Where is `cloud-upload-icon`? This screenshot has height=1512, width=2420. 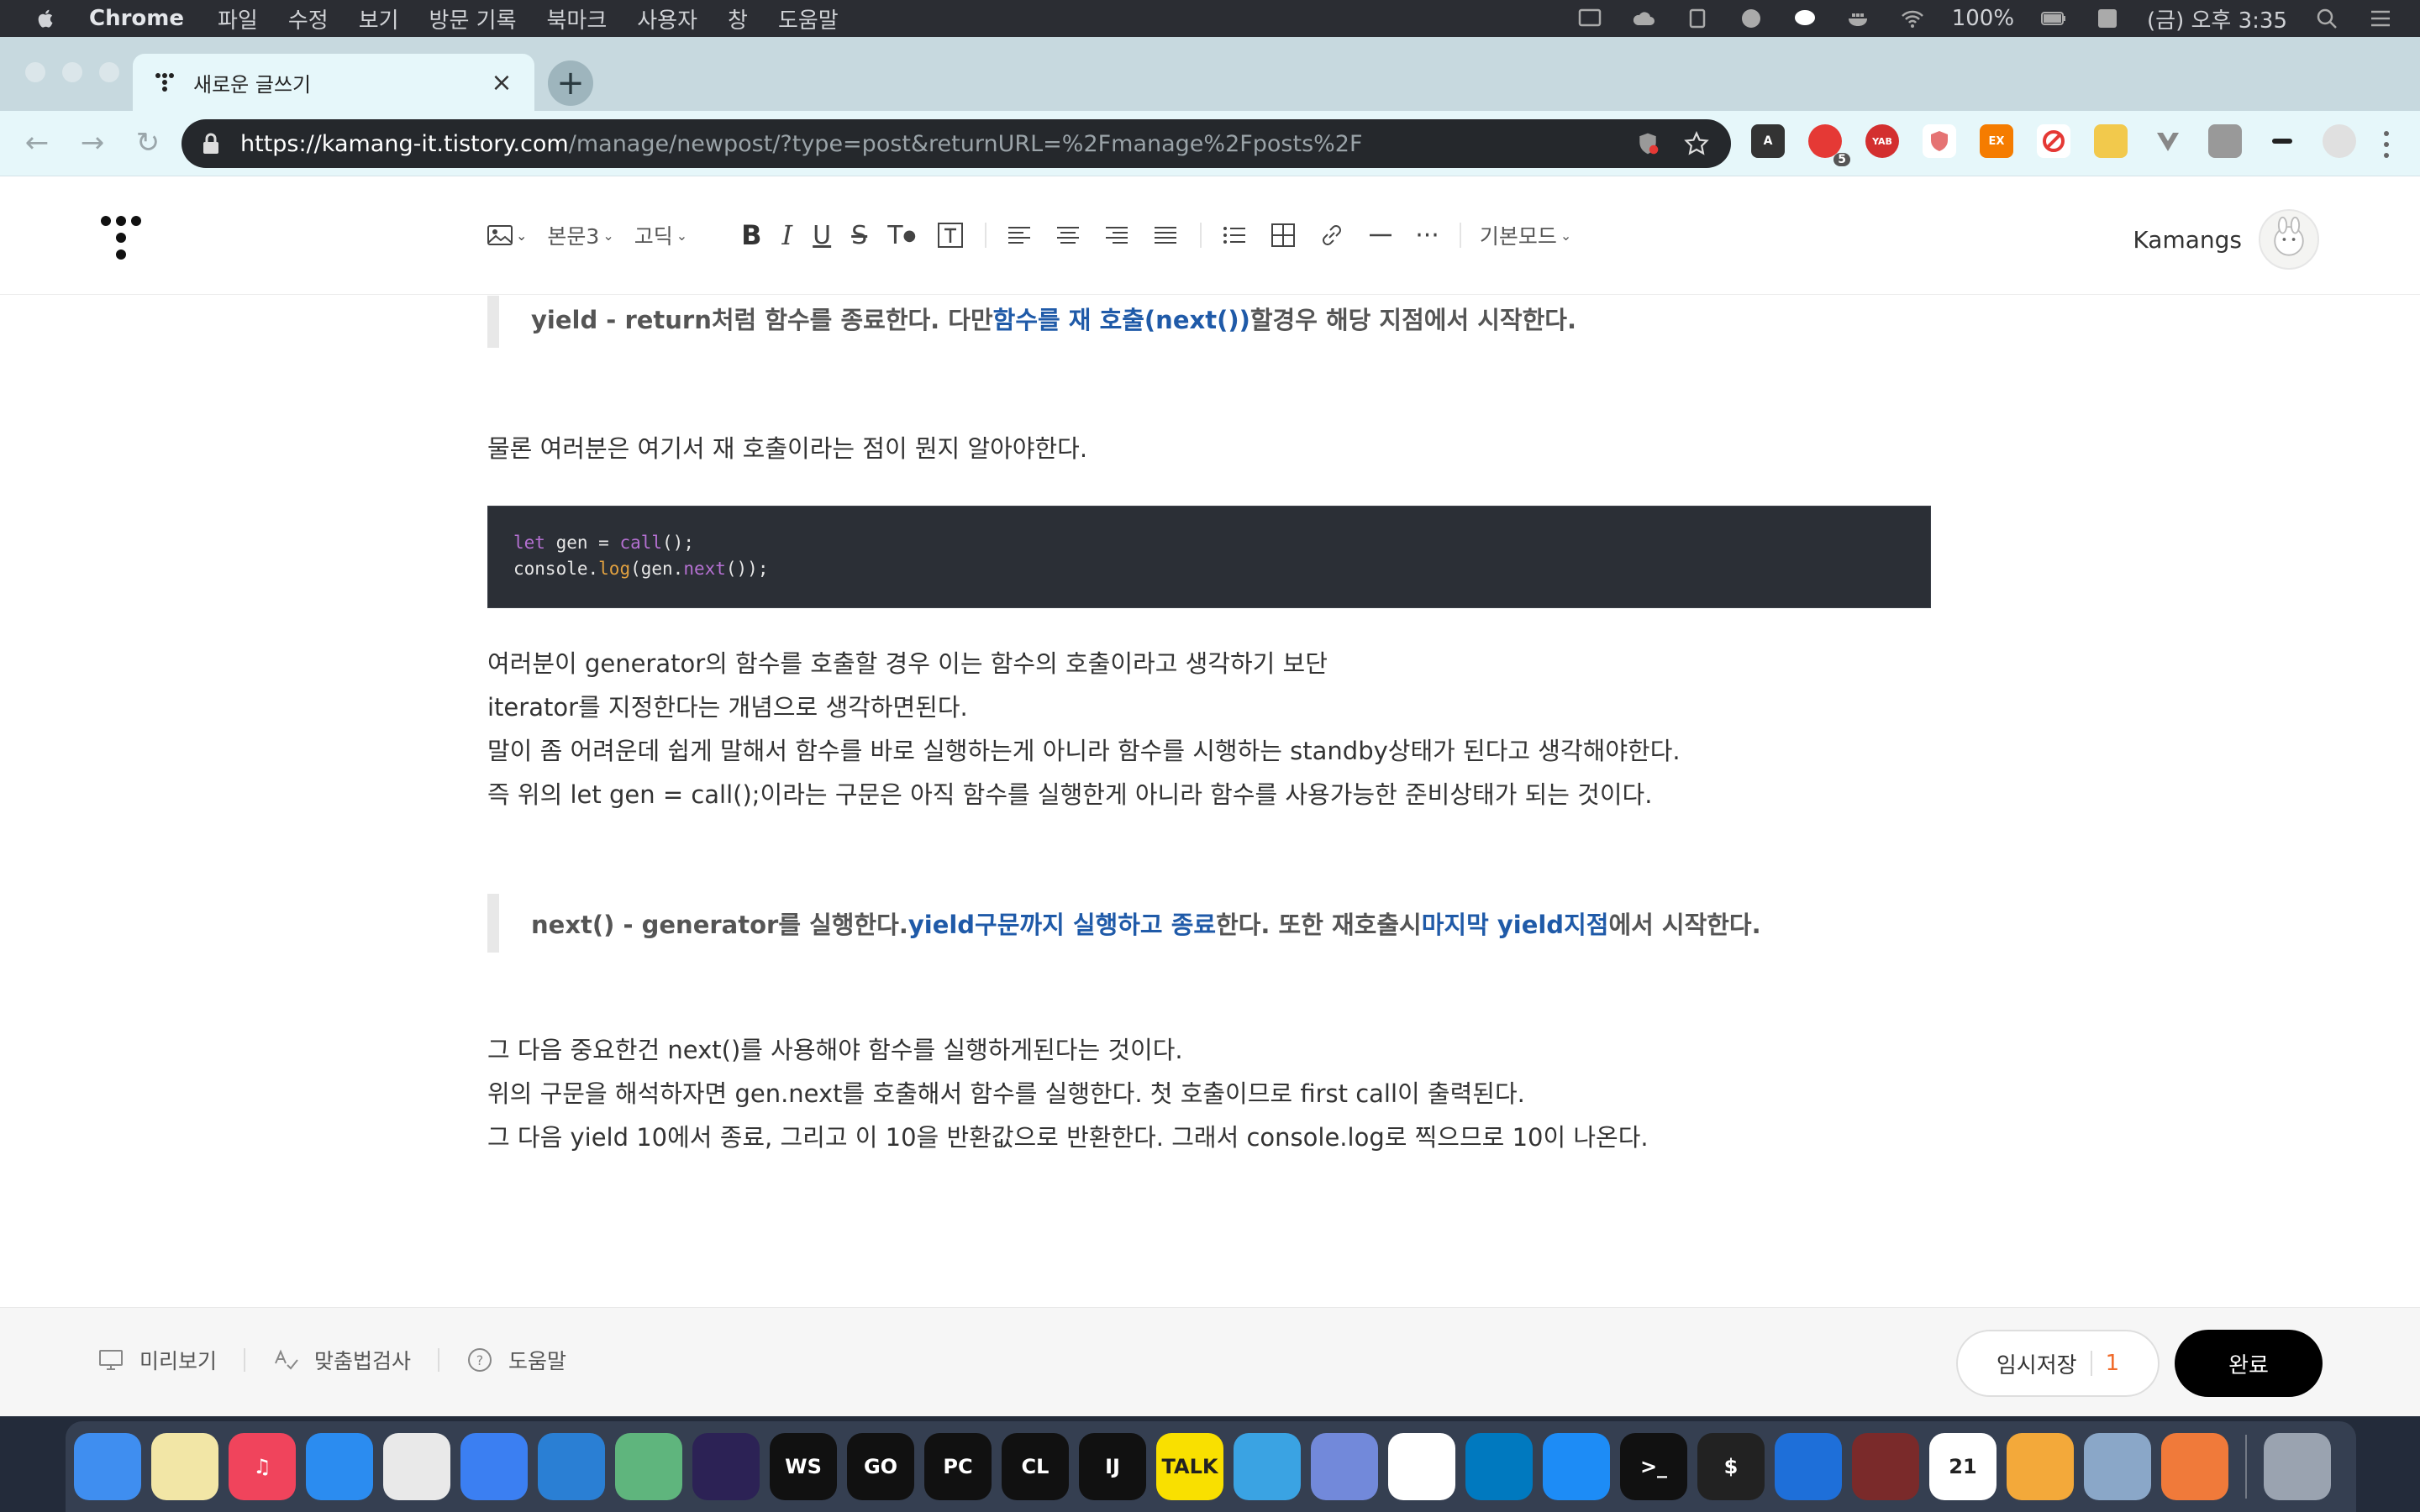 cloud-upload-icon is located at coordinates (1644, 18).